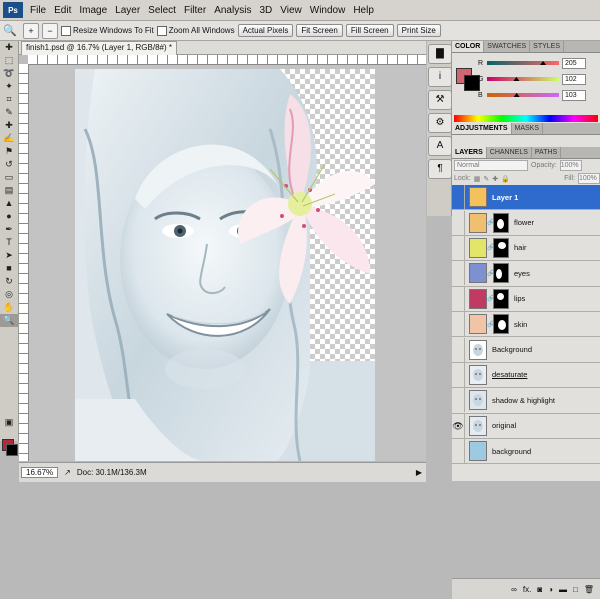 This screenshot has width=600, height=599. I want to click on gradient-tool-icon: ▤, so click(9, 190).